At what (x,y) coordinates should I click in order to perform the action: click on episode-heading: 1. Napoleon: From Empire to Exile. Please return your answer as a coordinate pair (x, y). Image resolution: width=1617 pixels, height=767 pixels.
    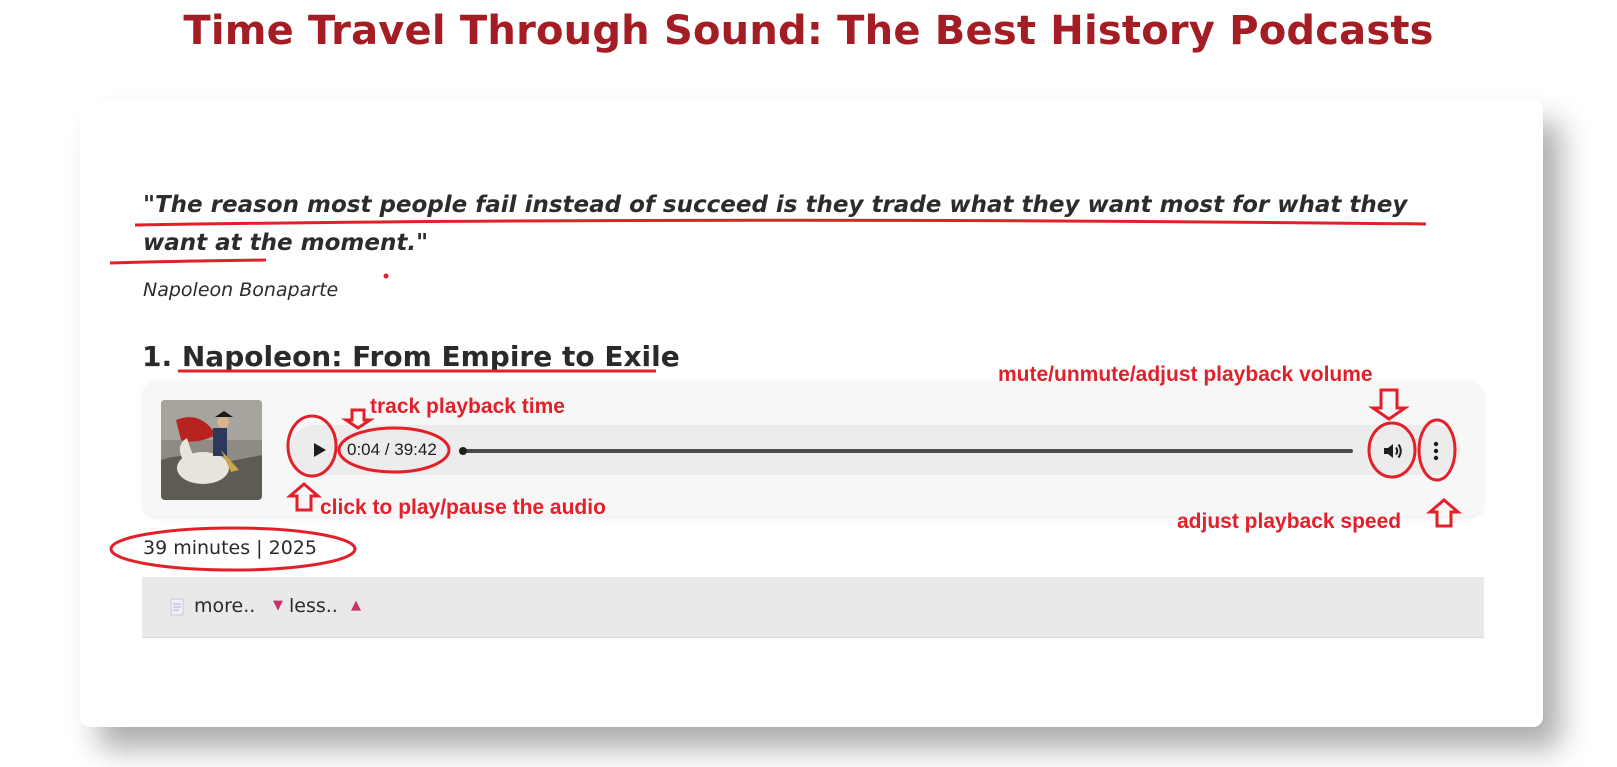
    Looking at the image, I should click on (411, 356).